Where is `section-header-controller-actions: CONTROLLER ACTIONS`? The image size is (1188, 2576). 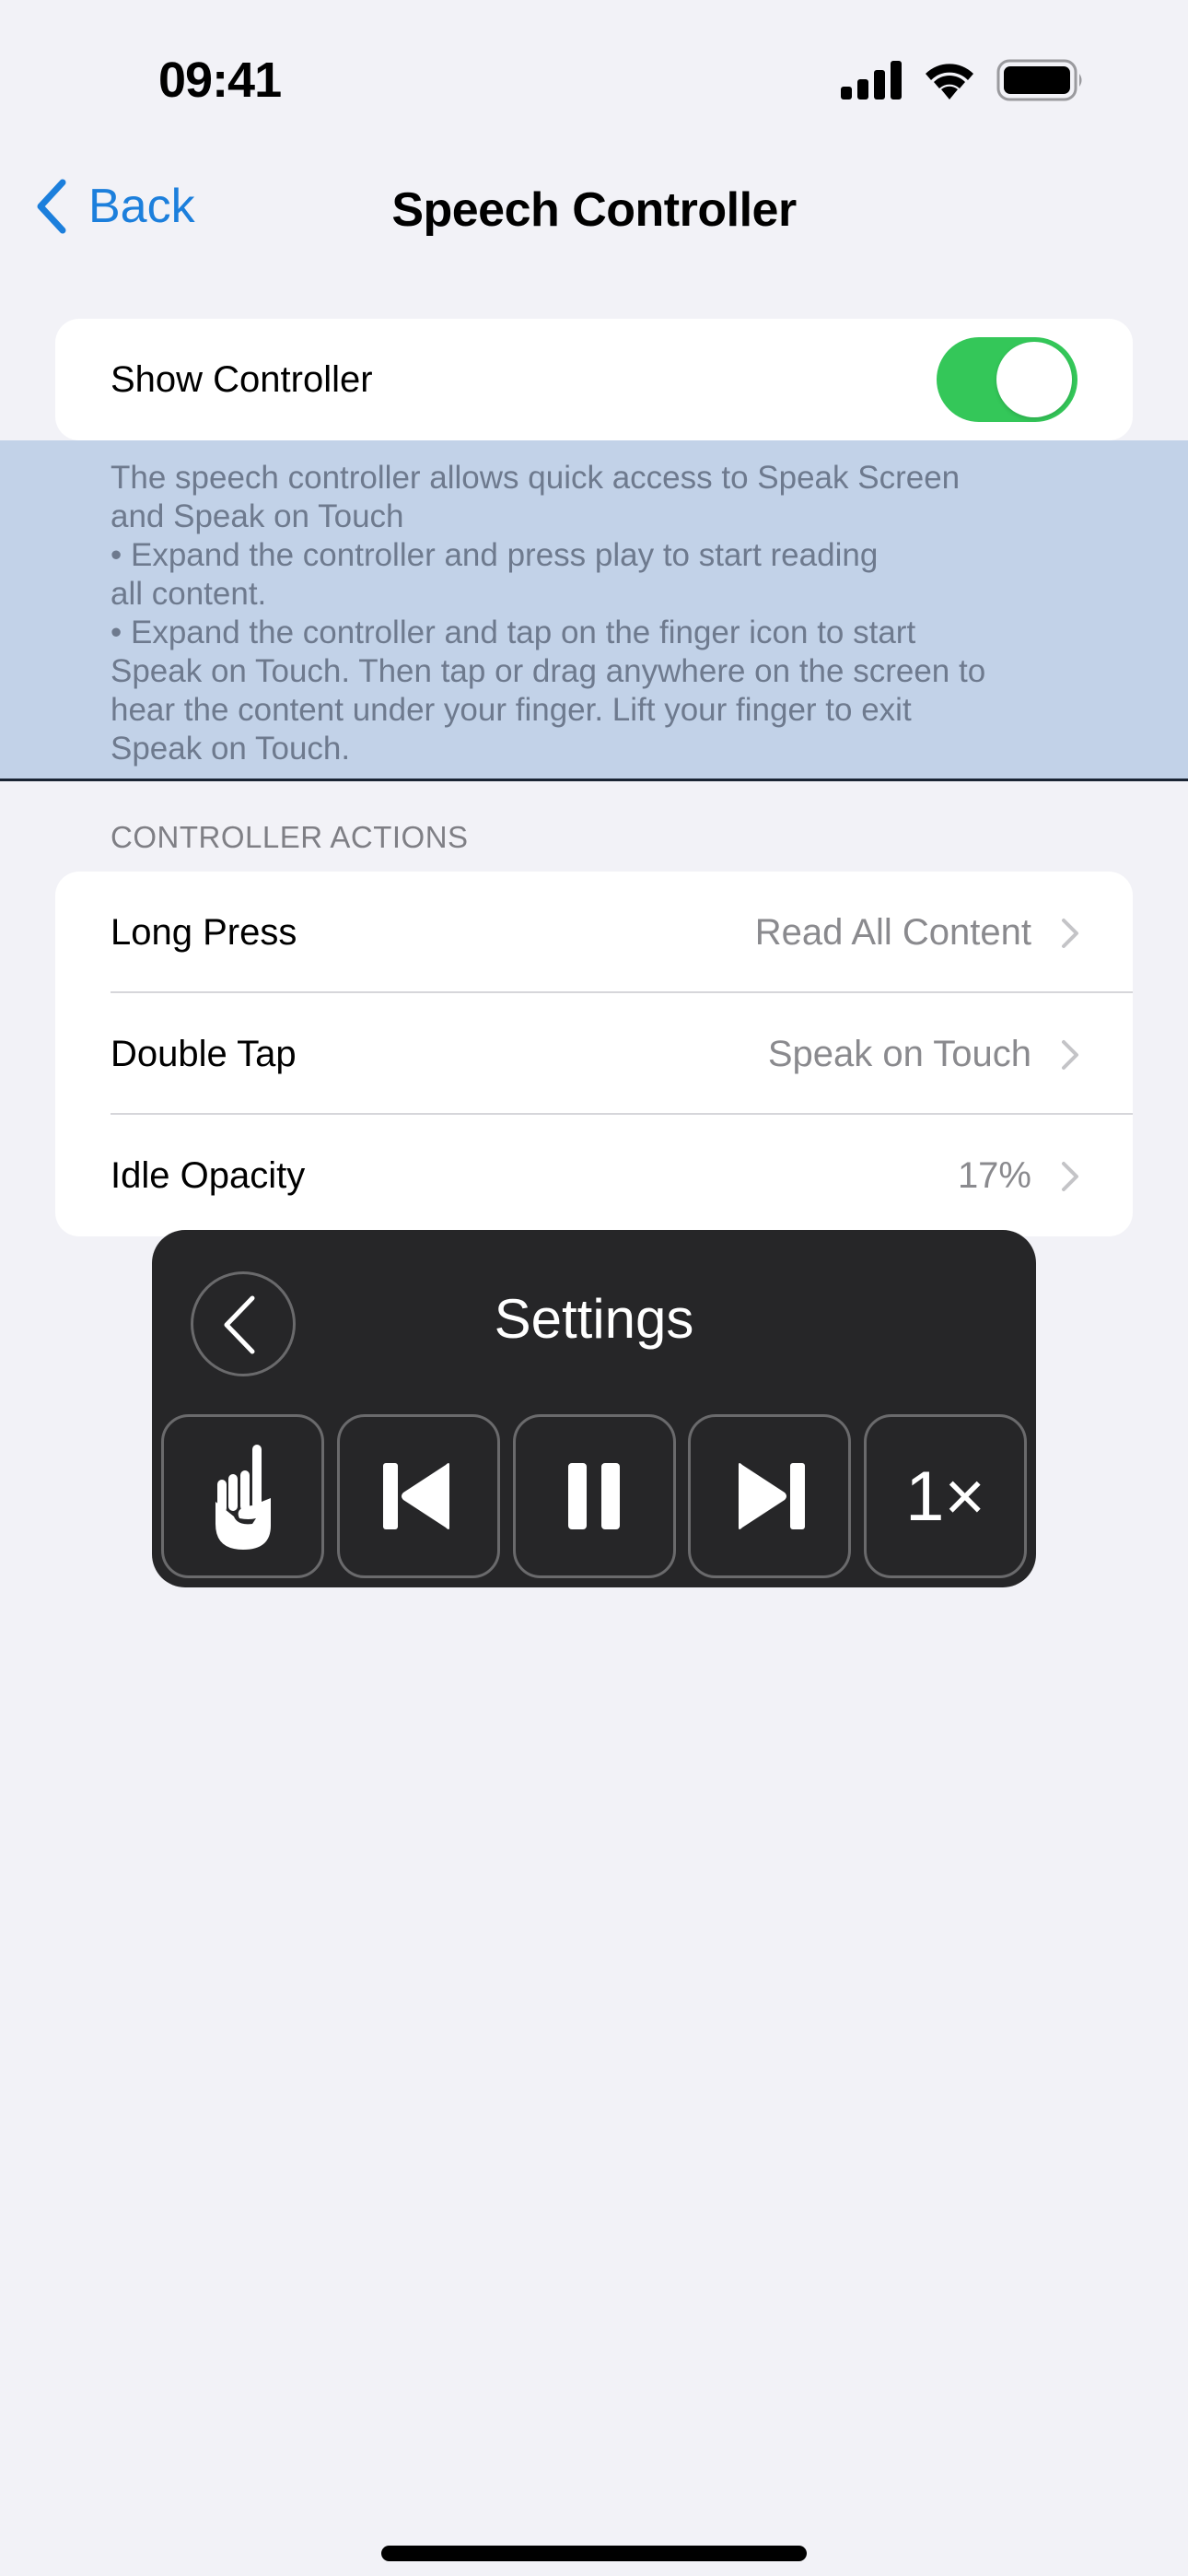
section-header-controller-actions: CONTROLLER ACTIONS is located at coordinates (290, 837).